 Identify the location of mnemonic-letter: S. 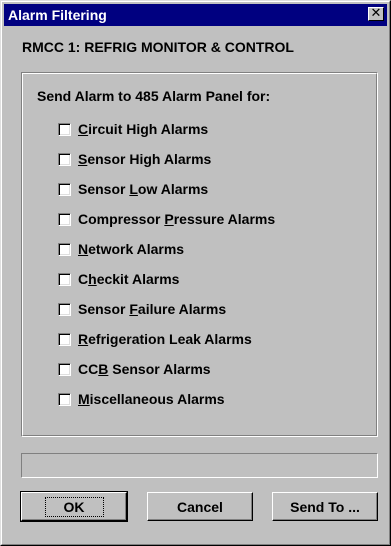
(83, 159).